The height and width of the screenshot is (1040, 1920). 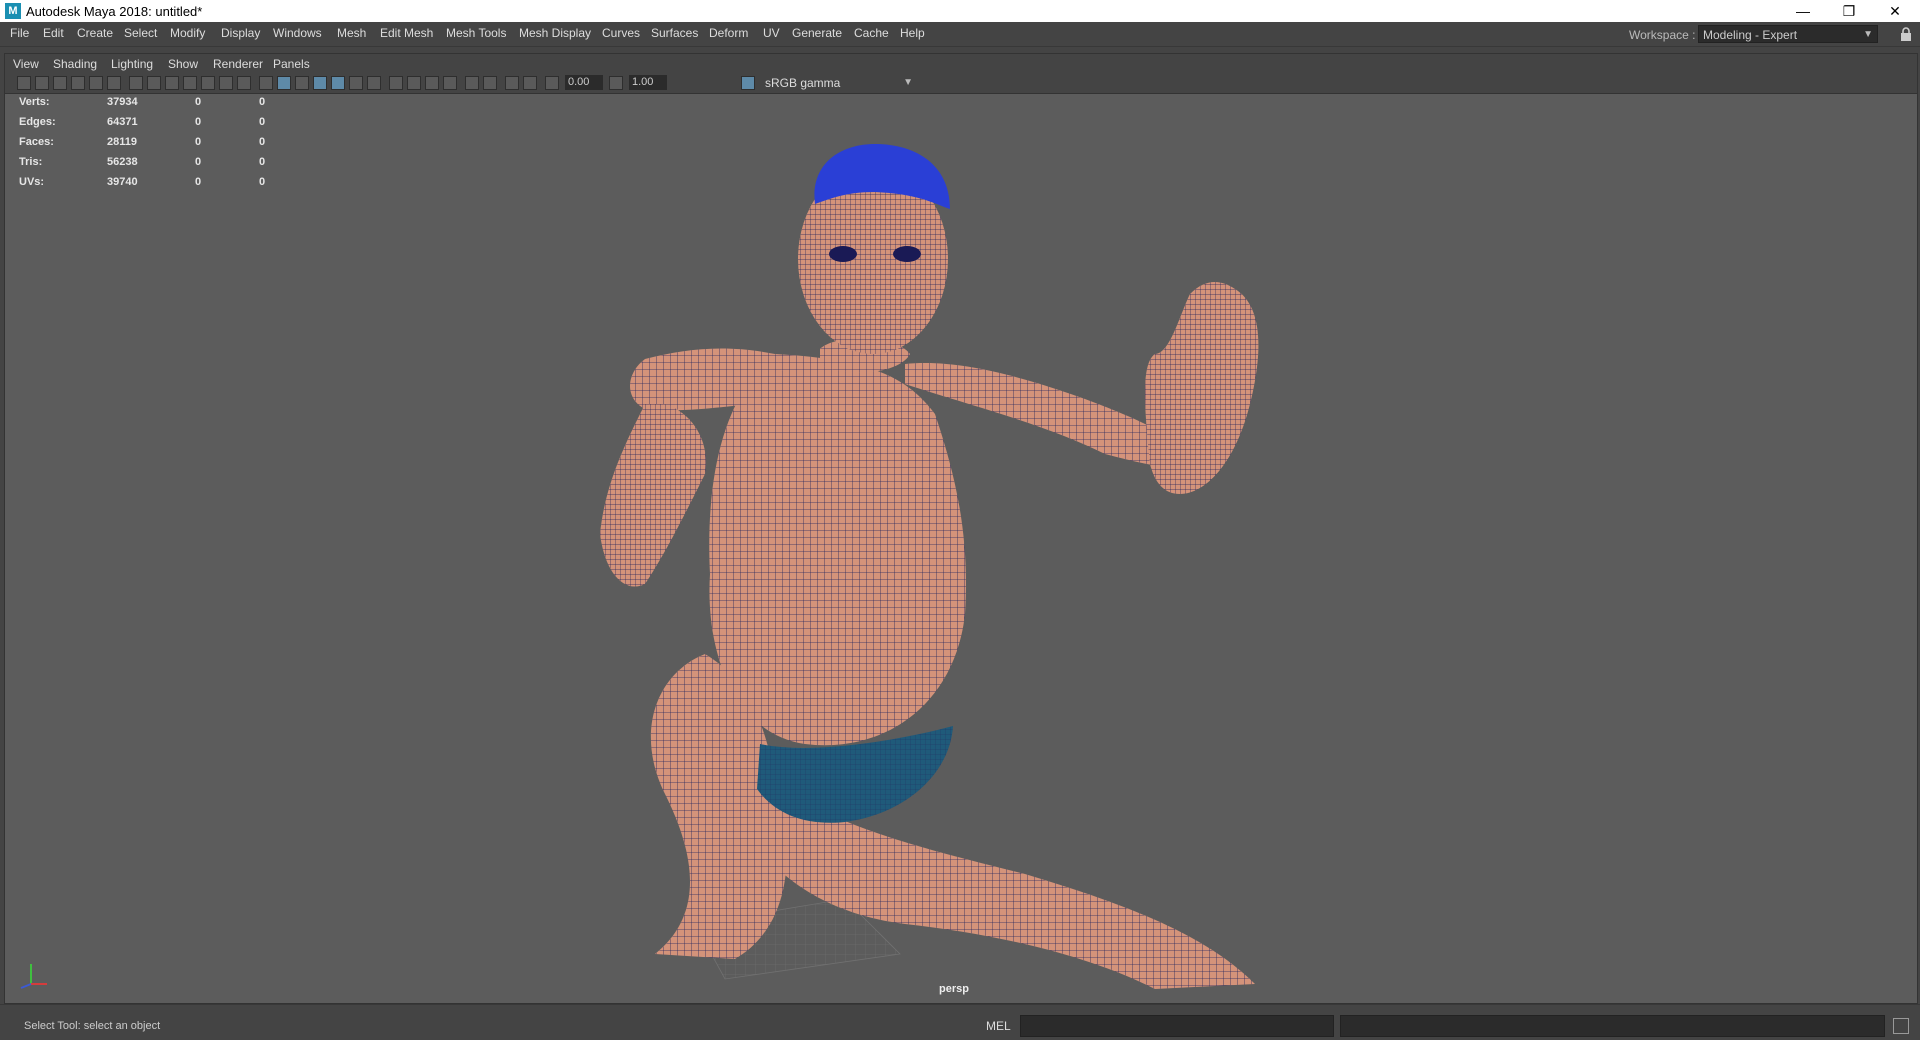 I want to click on help-line: Select Tool: select an object, so click(x=92, y=1026).